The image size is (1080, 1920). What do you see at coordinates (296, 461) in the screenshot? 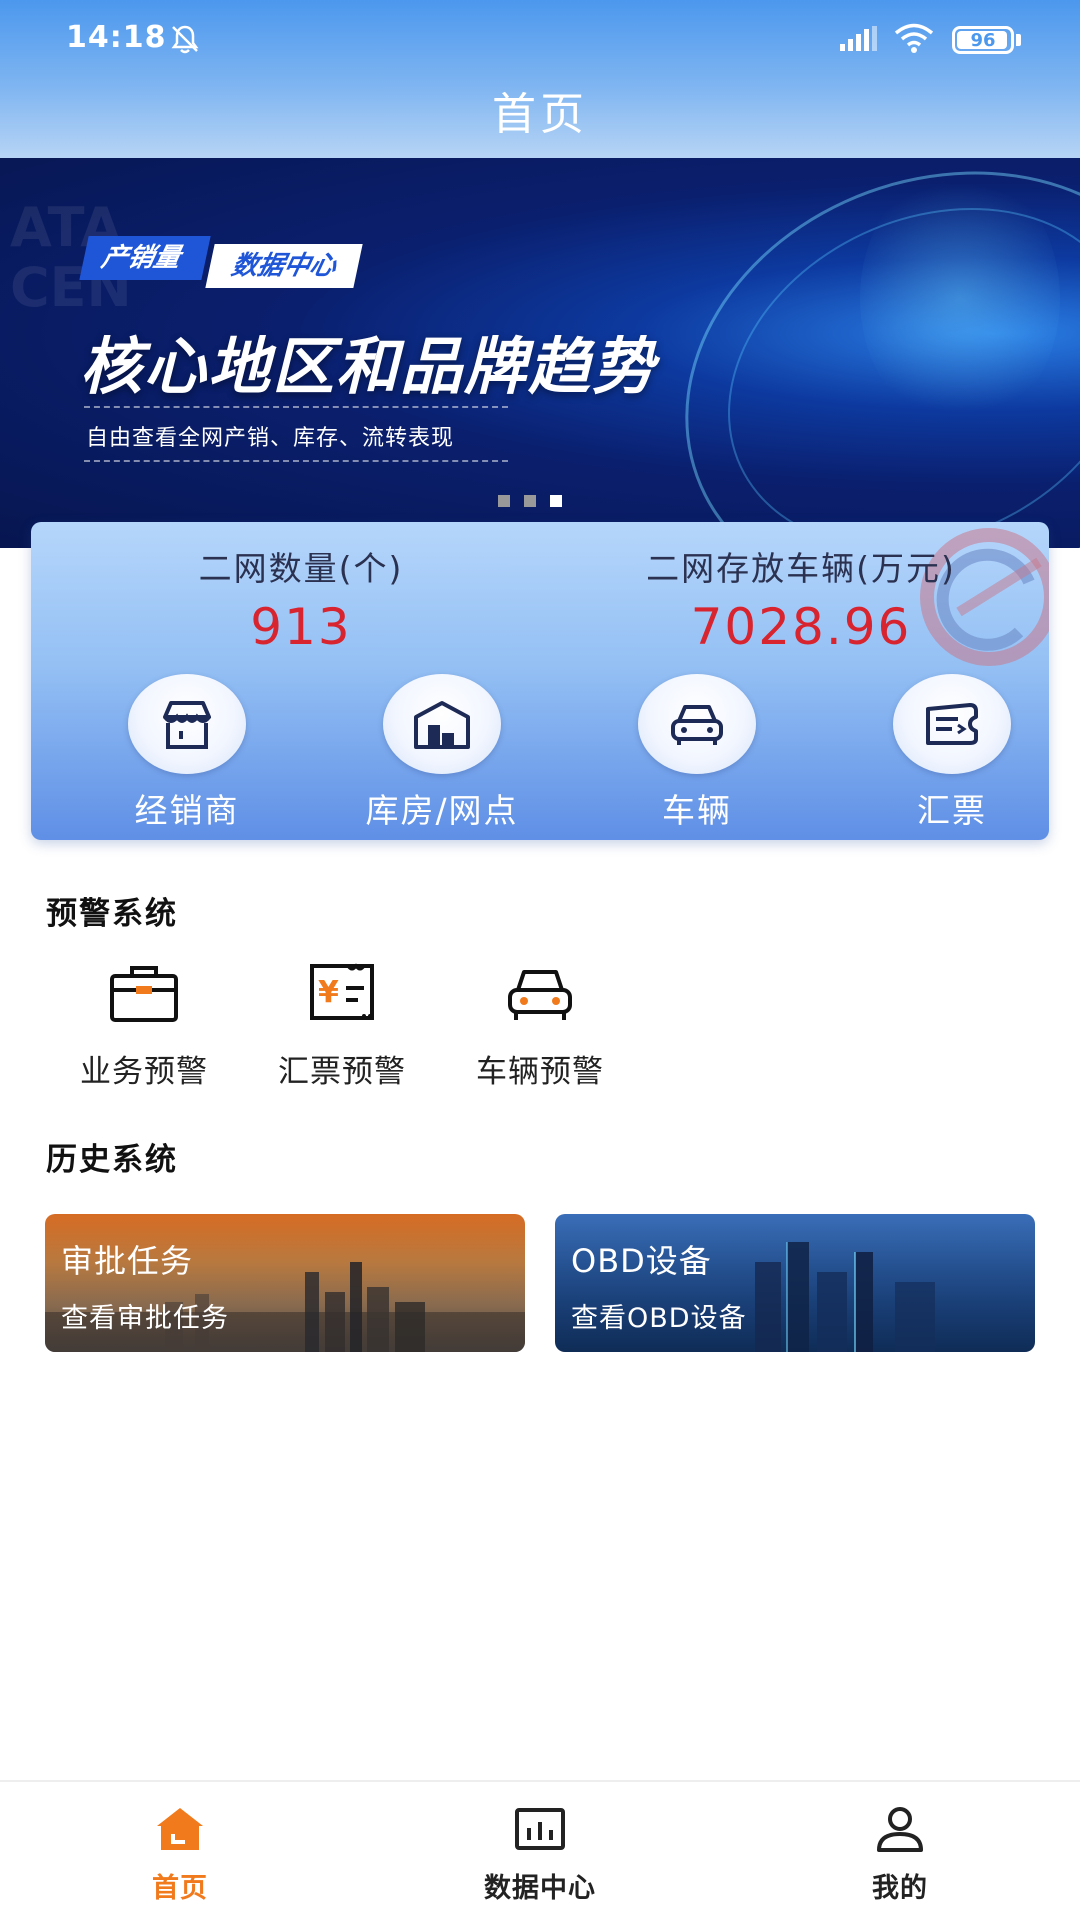
I see `banner-divider-bottom` at bounding box center [296, 461].